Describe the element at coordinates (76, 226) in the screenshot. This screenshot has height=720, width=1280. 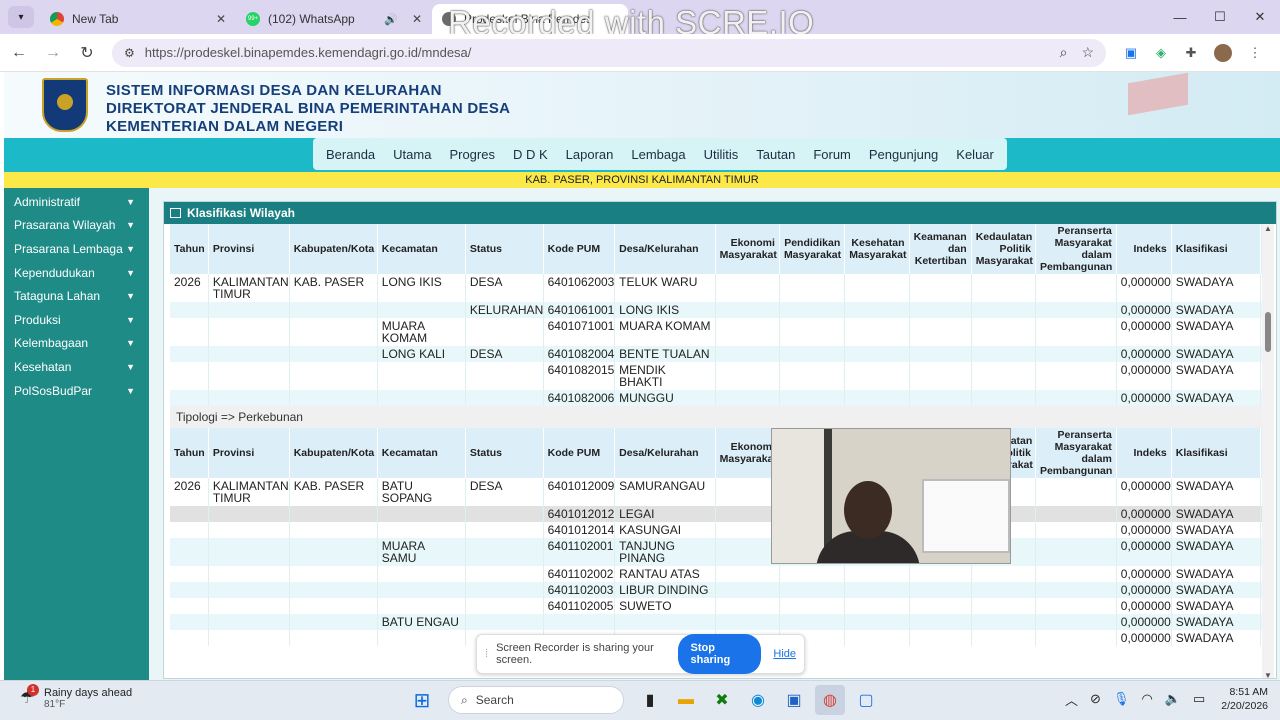
I see `sidebar-item-prasarana-wilayah: Prasarana Wilayah ▼` at that location.